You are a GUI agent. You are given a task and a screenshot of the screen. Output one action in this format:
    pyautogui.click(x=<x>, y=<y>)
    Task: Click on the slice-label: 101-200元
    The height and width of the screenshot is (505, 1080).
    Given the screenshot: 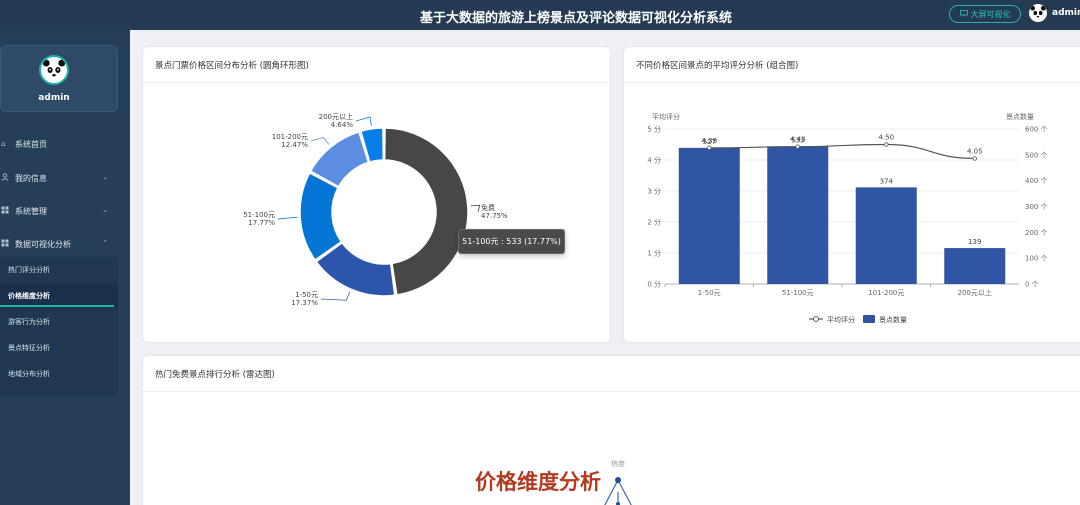 What is the action you would take?
    pyautogui.click(x=290, y=137)
    